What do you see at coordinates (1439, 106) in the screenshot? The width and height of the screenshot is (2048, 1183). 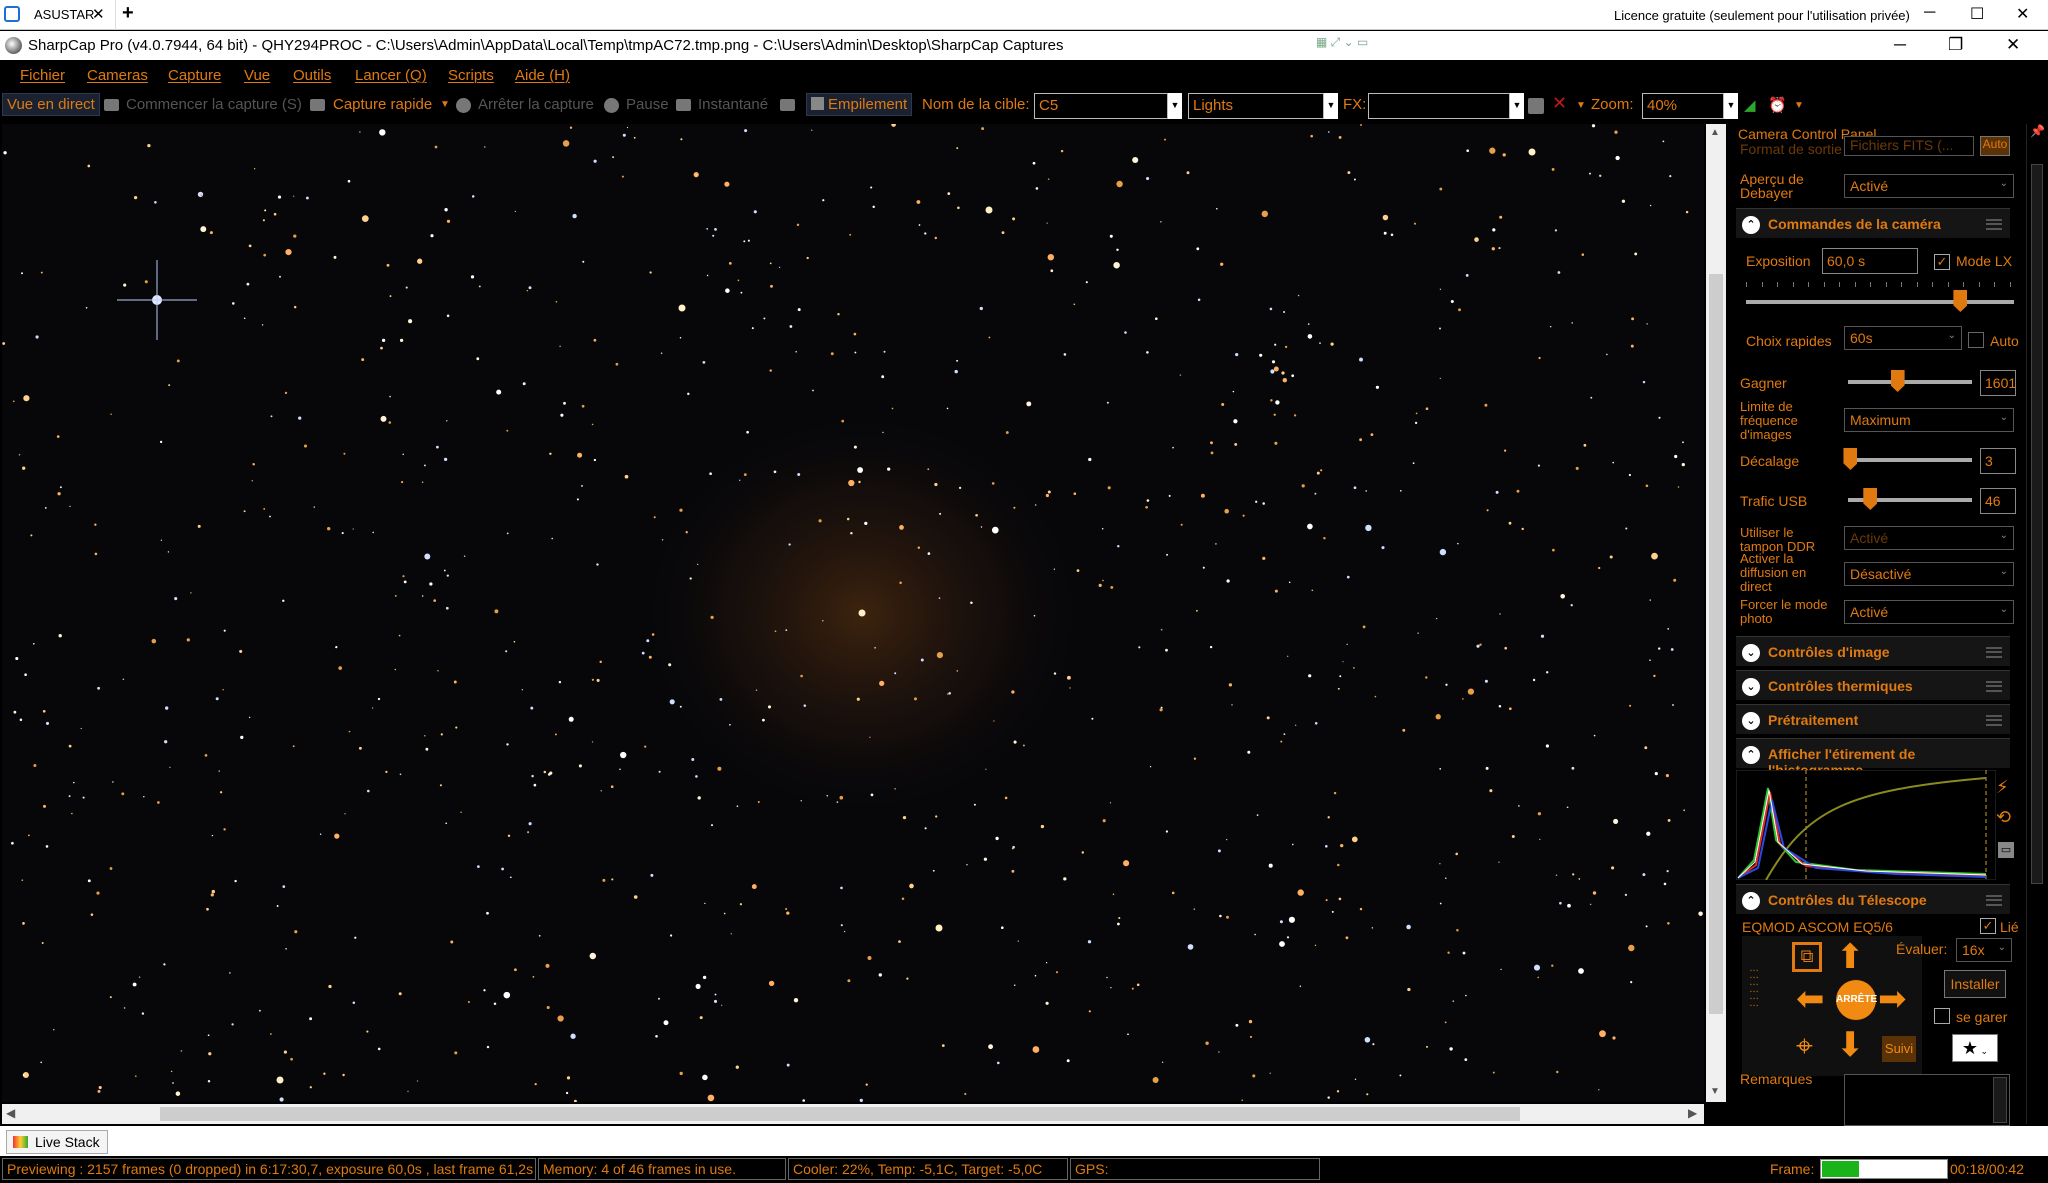 I see `fx-select` at bounding box center [1439, 106].